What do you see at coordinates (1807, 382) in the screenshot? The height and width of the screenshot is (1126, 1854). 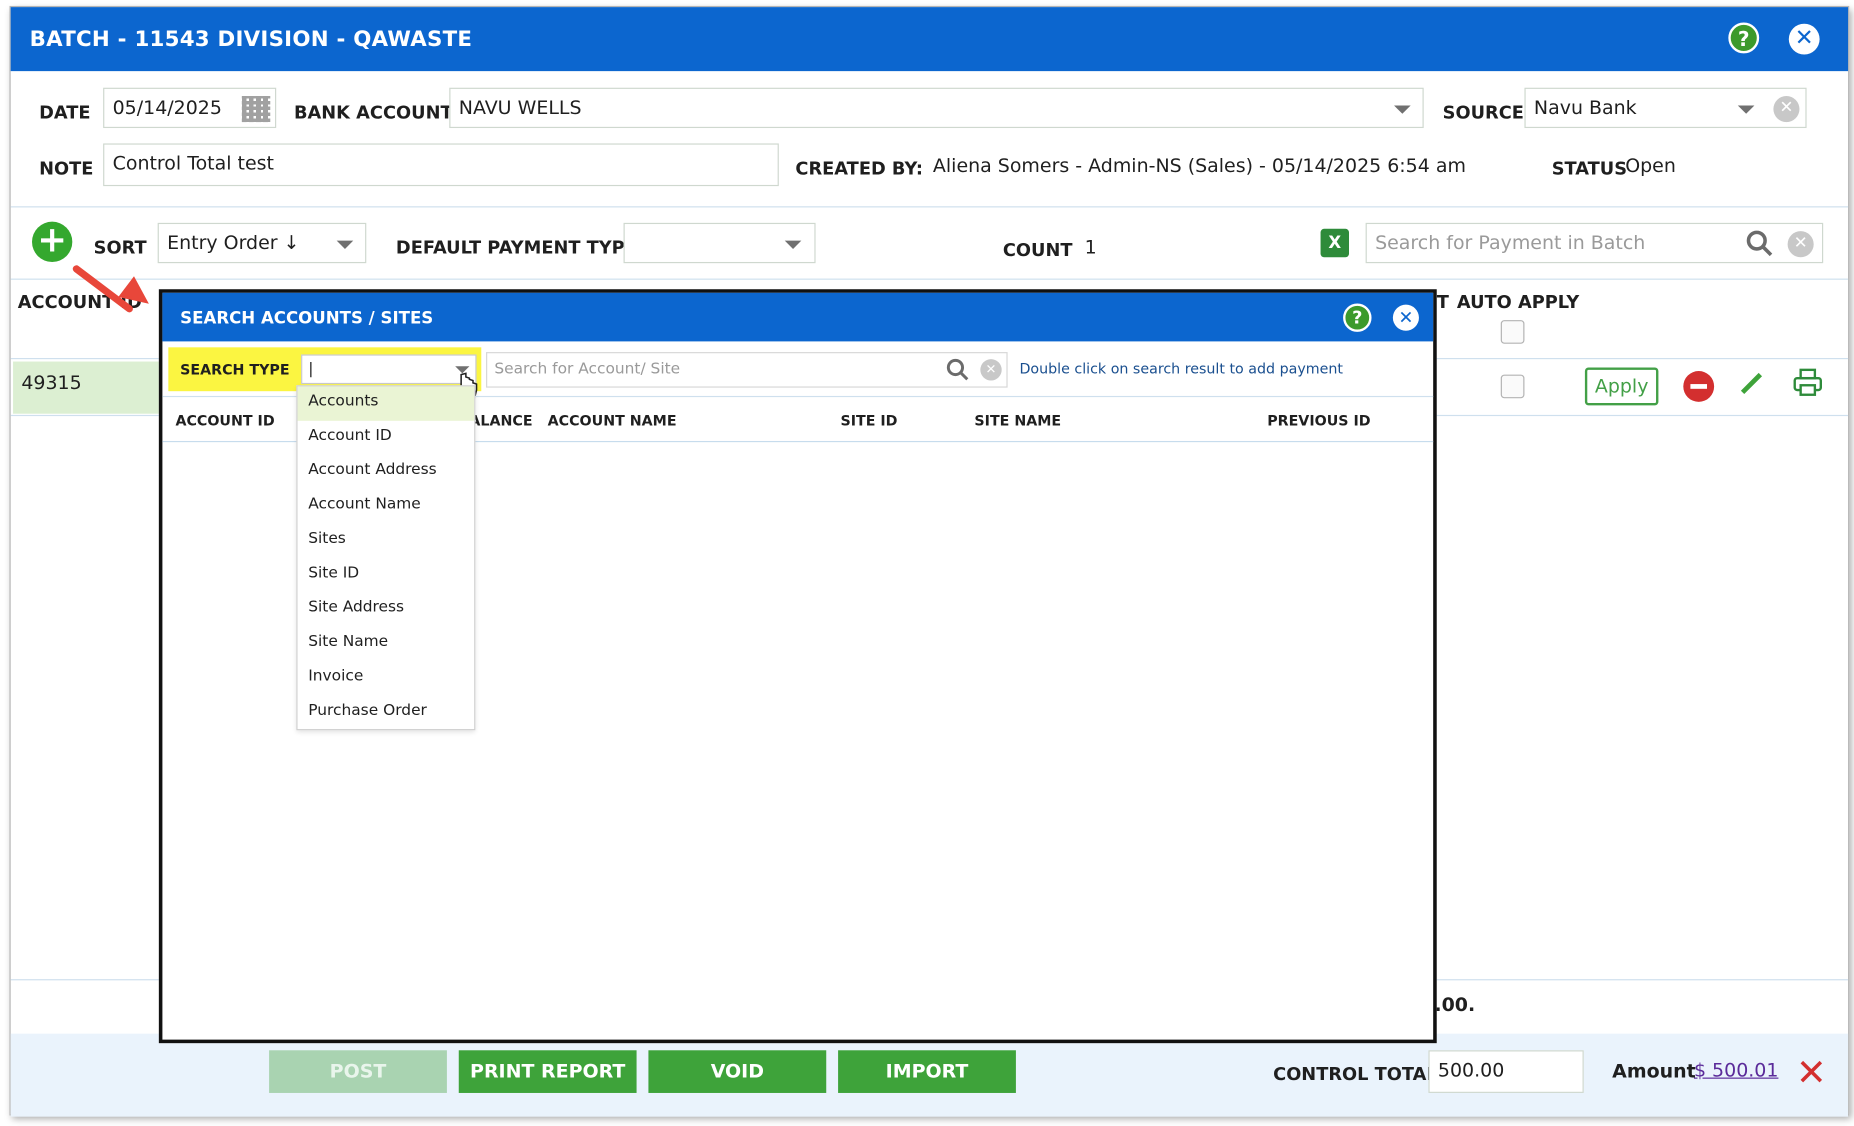 I see `print-icon` at bounding box center [1807, 382].